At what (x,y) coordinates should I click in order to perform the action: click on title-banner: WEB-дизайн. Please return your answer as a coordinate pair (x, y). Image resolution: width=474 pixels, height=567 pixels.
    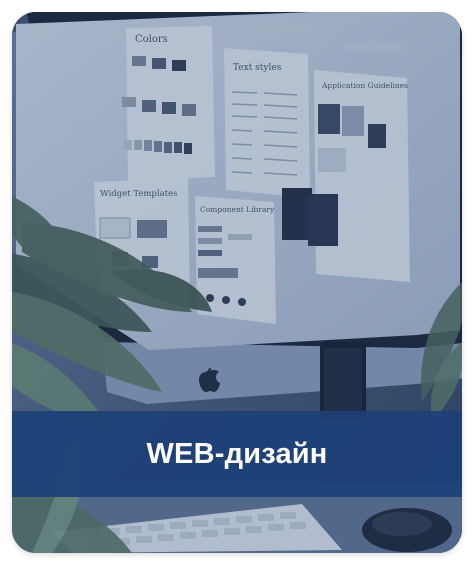
    Looking at the image, I should click on (237, 454).